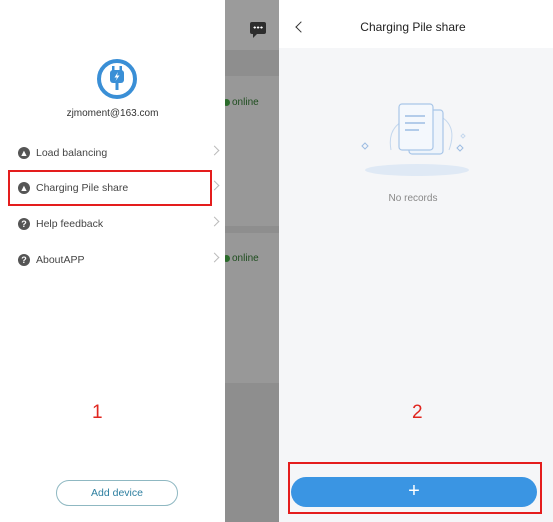 The height and width of the screenshot is (522, 553). I want to click on empty-document-icon, so click(415, 139).